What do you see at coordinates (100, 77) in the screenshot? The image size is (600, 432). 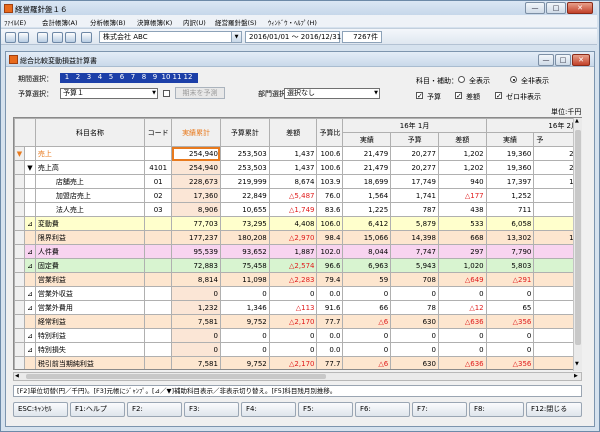 I see `month-4: 4` at bounding box center [100, 77].